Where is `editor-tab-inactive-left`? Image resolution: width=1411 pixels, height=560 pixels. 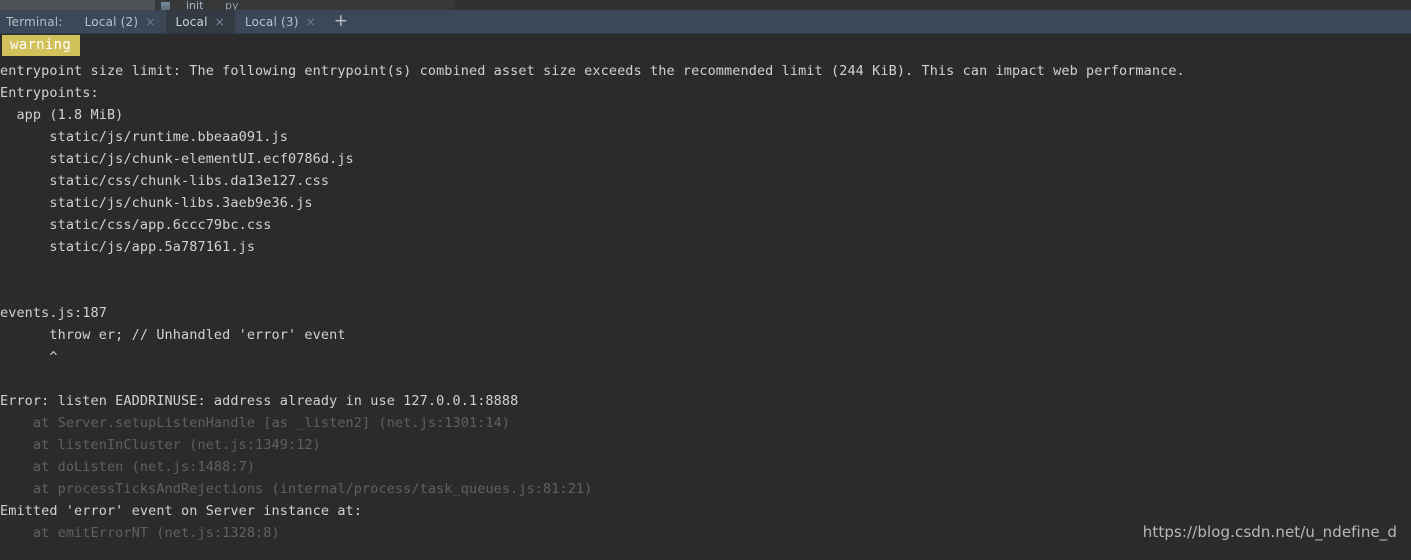
editor-tab-inactive-left is located at coordinates (77, 5).